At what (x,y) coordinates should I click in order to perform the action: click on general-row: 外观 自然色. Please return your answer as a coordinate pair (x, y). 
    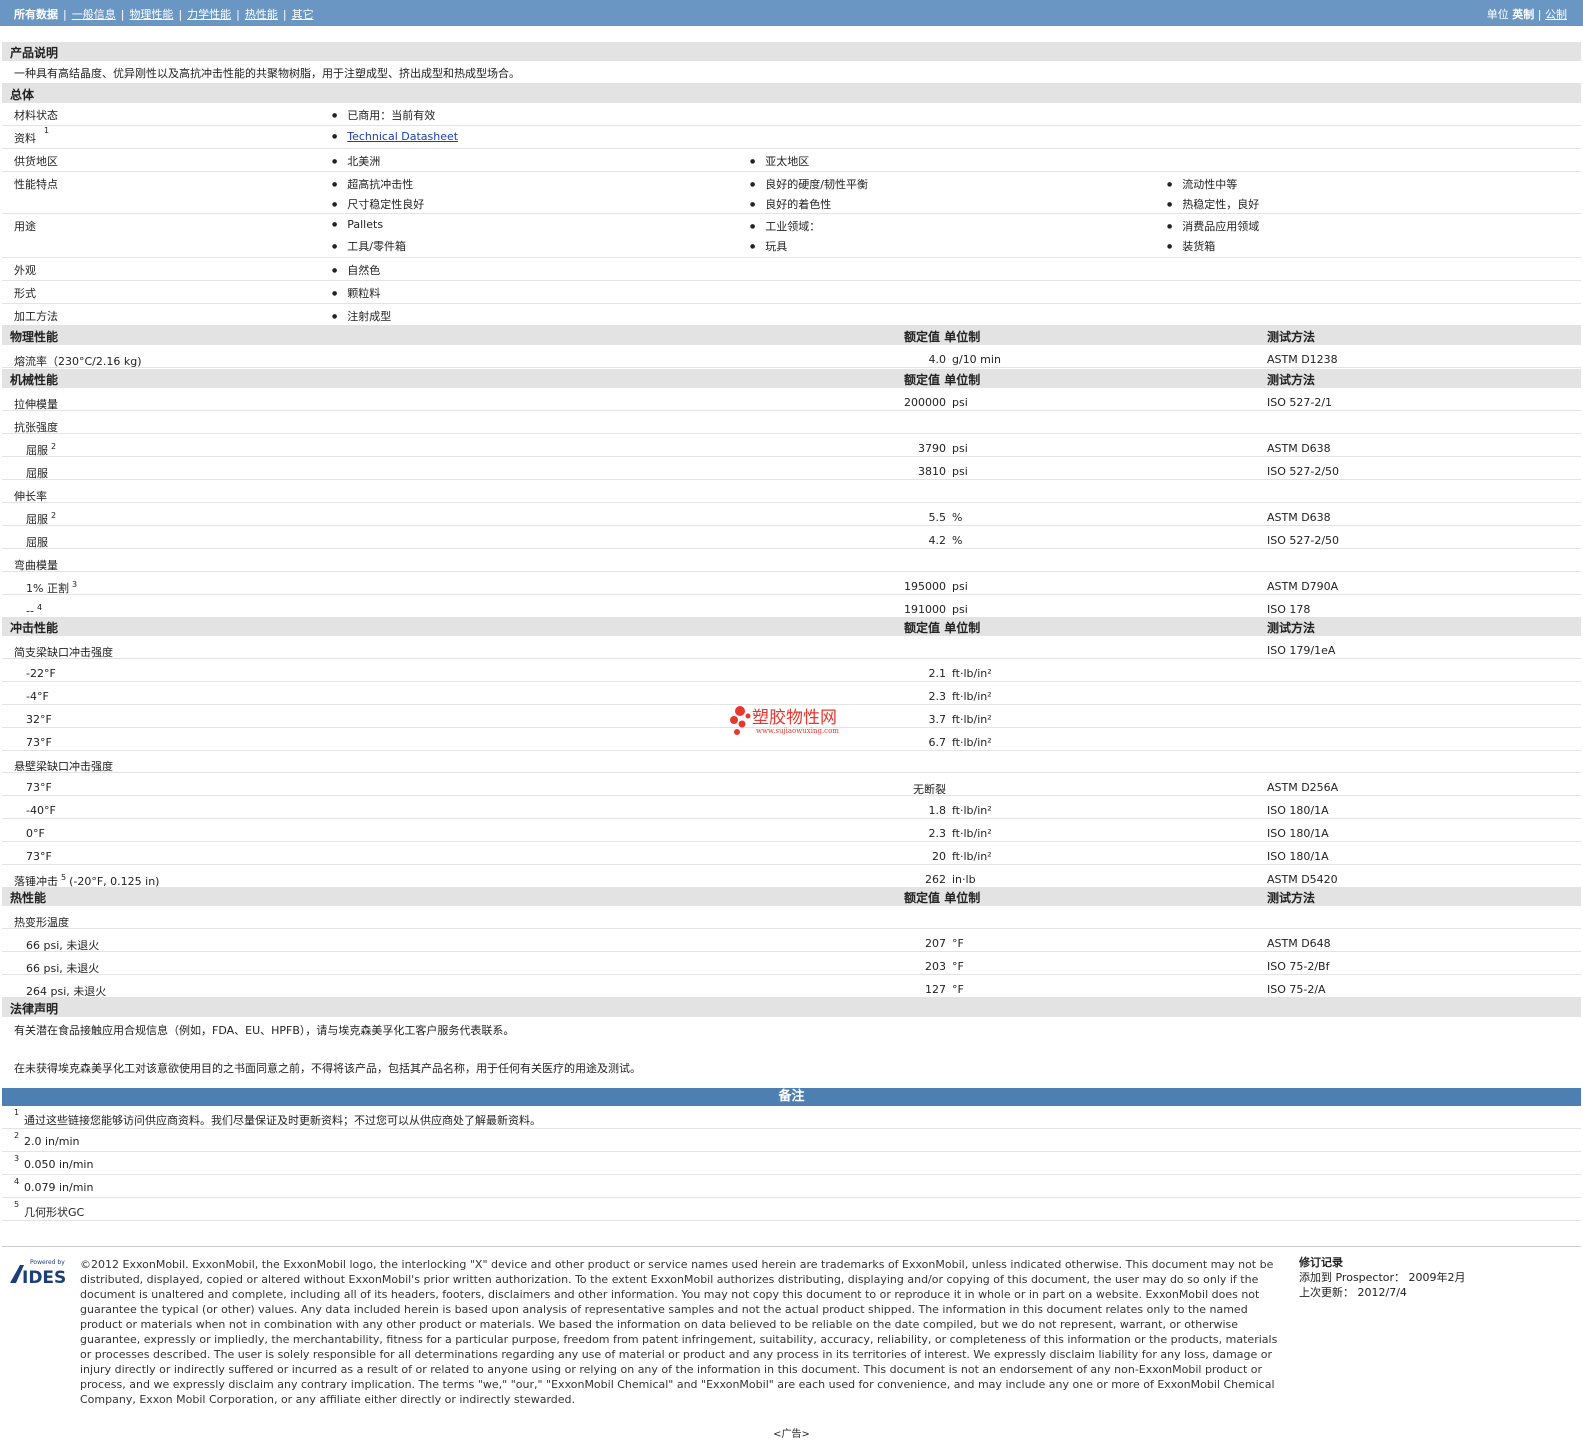
    Looking at the image, I should click on (791, 269).